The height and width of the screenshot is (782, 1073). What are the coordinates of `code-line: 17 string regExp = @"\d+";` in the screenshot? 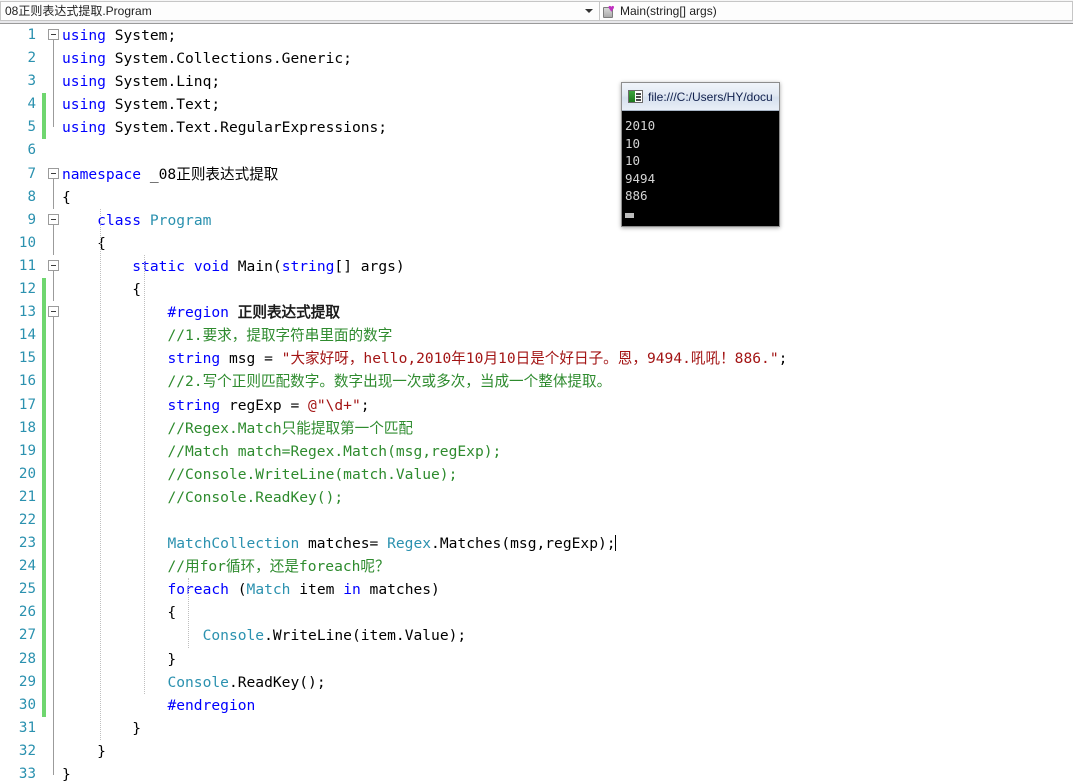 It's located at (536, 405).